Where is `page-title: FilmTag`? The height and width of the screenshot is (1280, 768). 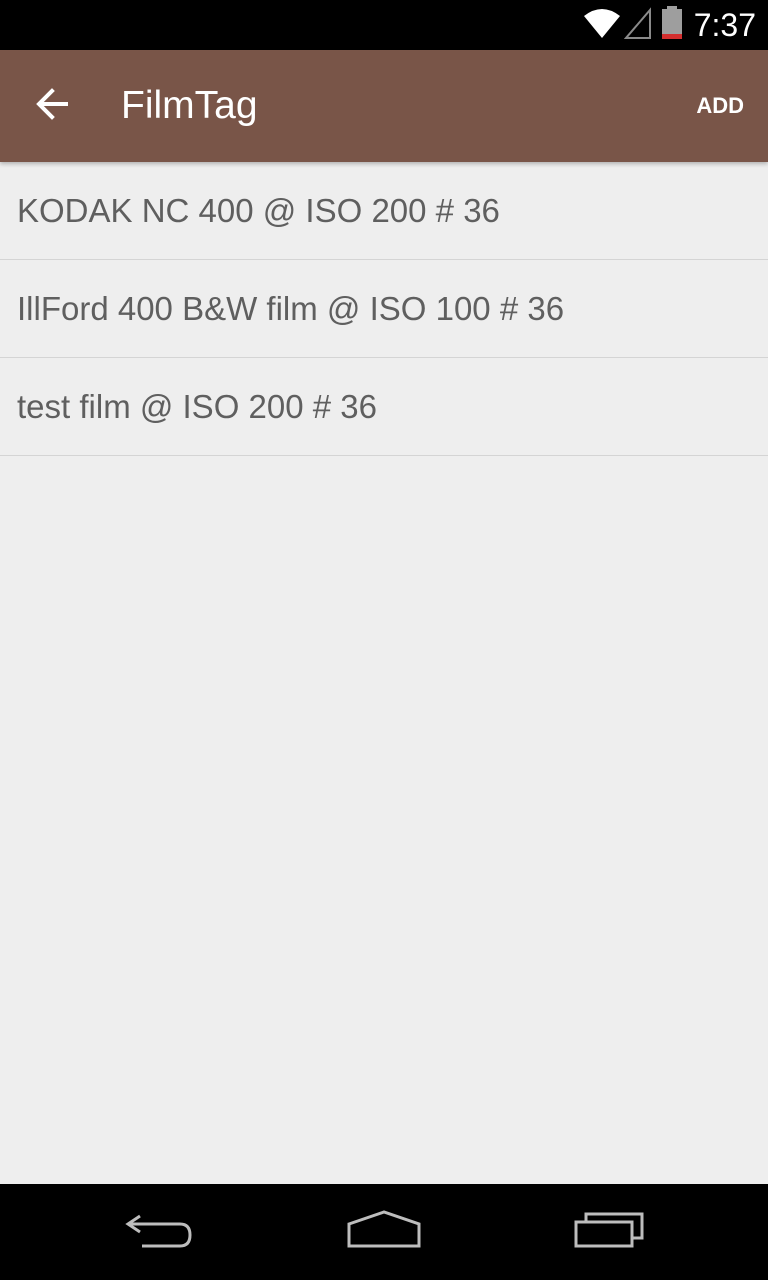
page-title: FilmTag is located at coordinates (189, 105).